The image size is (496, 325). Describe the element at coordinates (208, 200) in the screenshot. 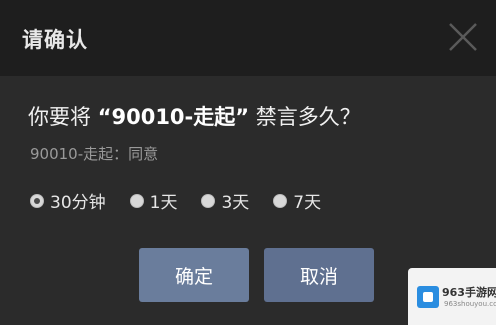

I see `radio-3day` at that location.